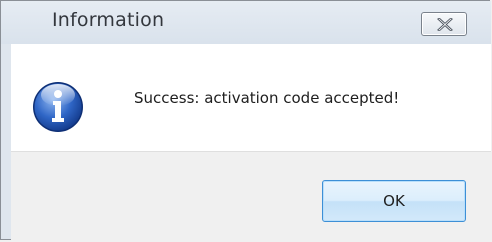  I want to click on close-button, so click(444, 24).